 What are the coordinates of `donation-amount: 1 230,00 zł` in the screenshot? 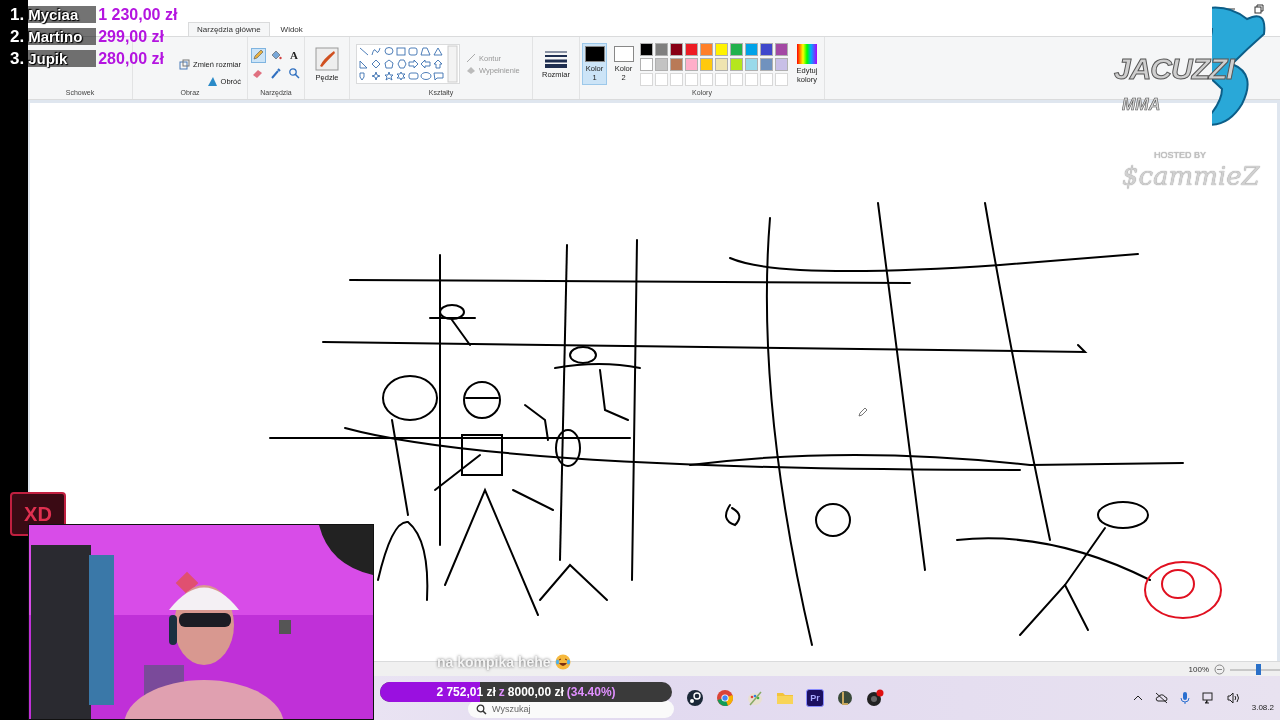 It's located at (138, 15).